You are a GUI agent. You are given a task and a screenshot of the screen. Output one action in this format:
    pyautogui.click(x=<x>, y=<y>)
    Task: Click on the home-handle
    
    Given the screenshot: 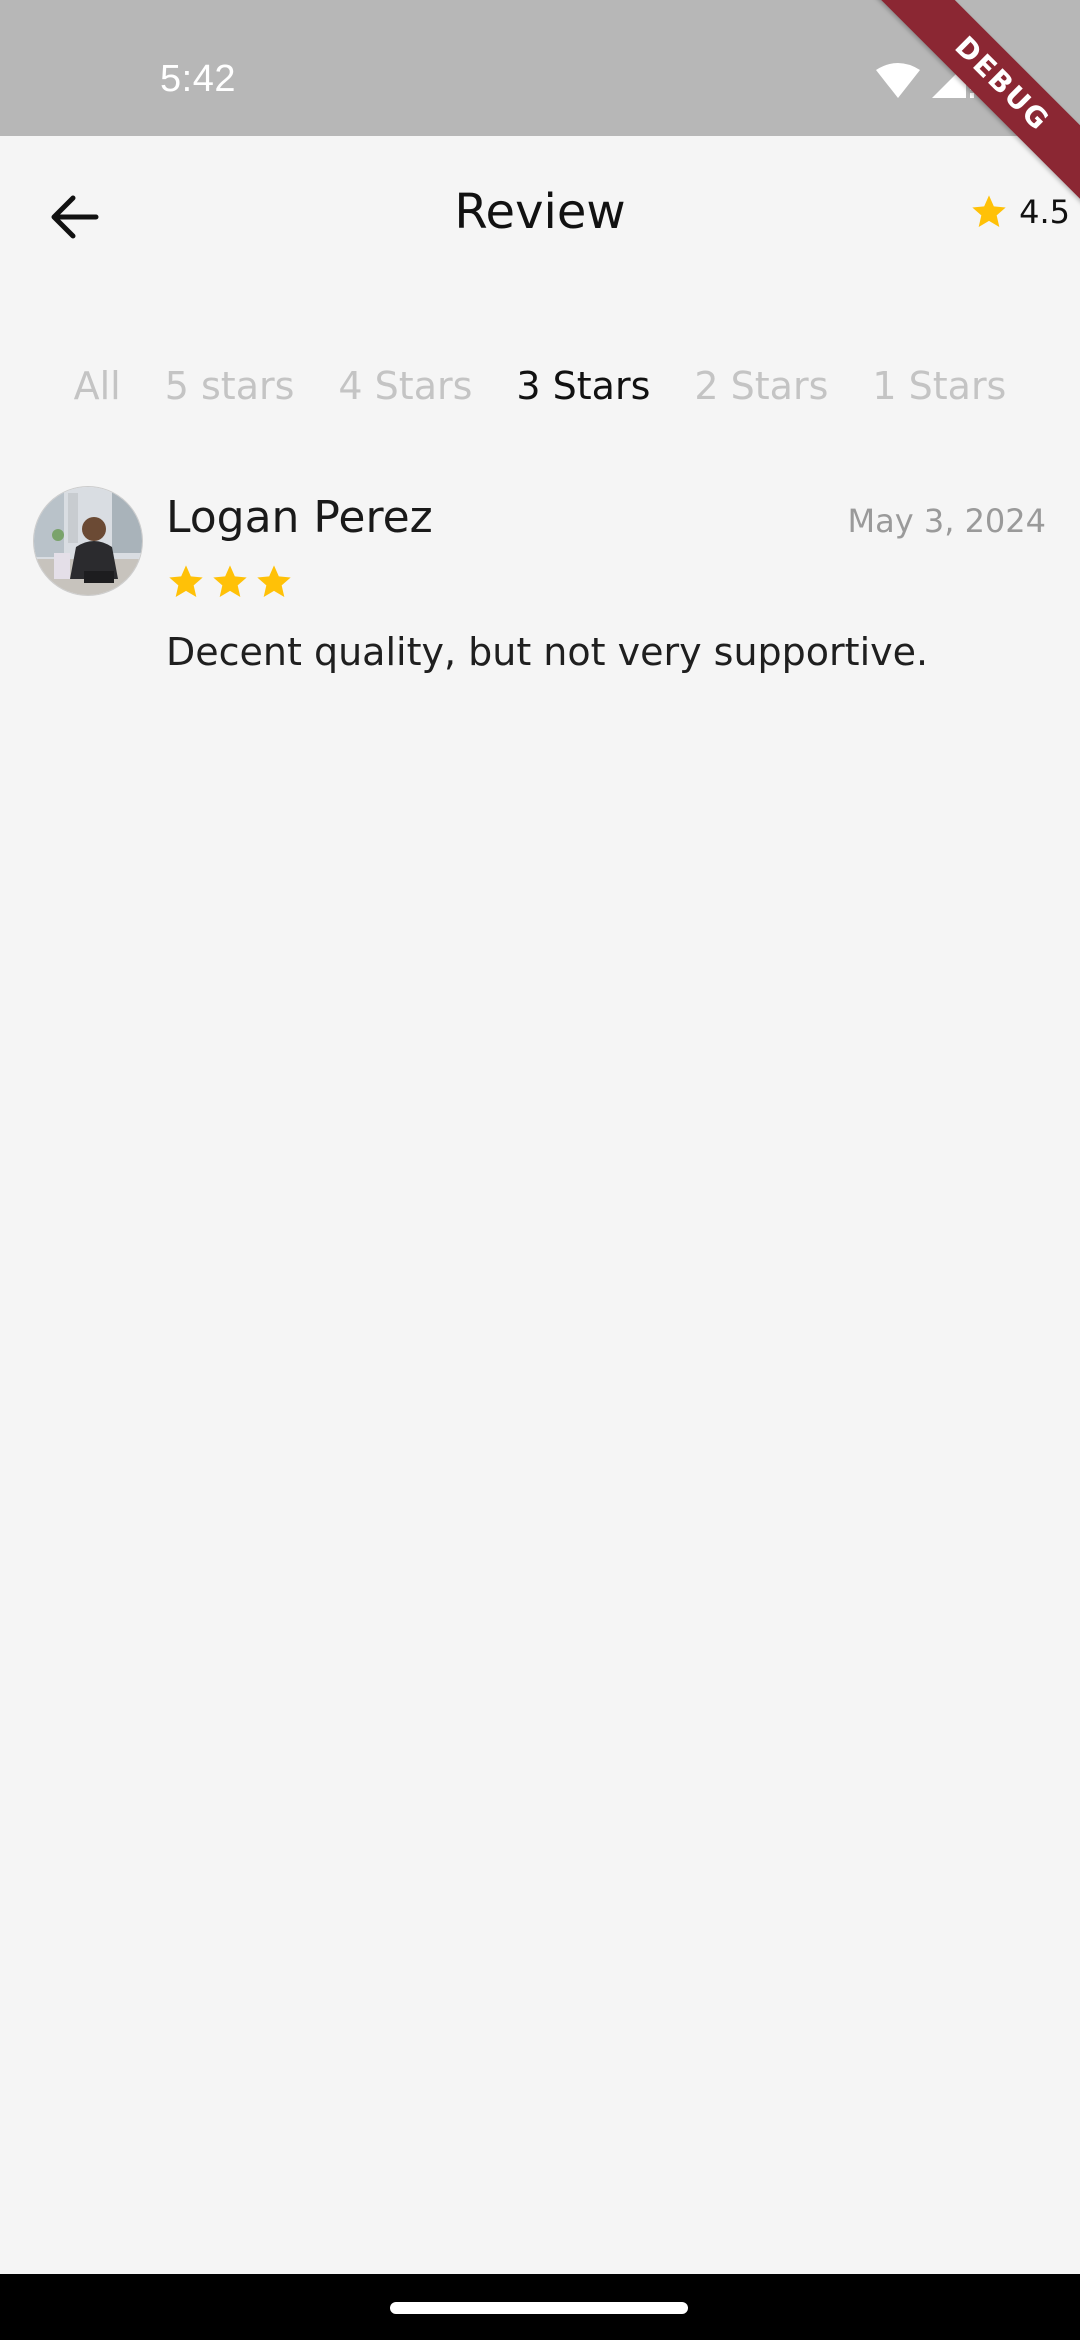 What is the action you would take?
    pyautogui.click(x=539, y=2308)
    